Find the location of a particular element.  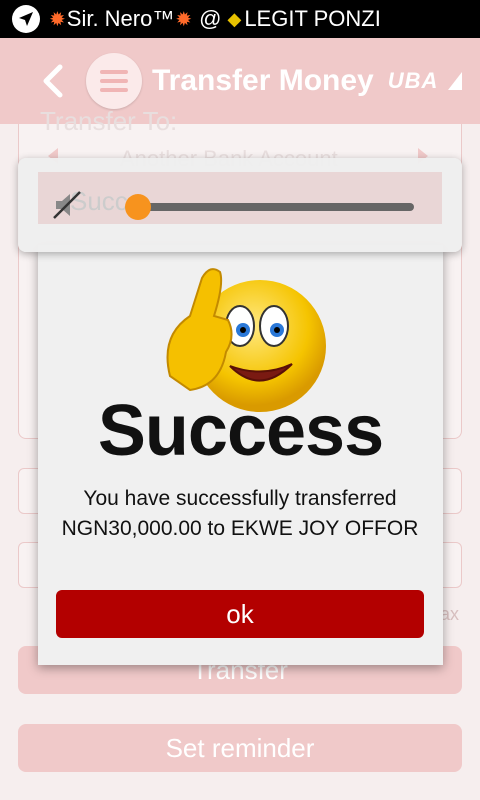

page-title: Transfer Money is located at coordinates (263, 80).